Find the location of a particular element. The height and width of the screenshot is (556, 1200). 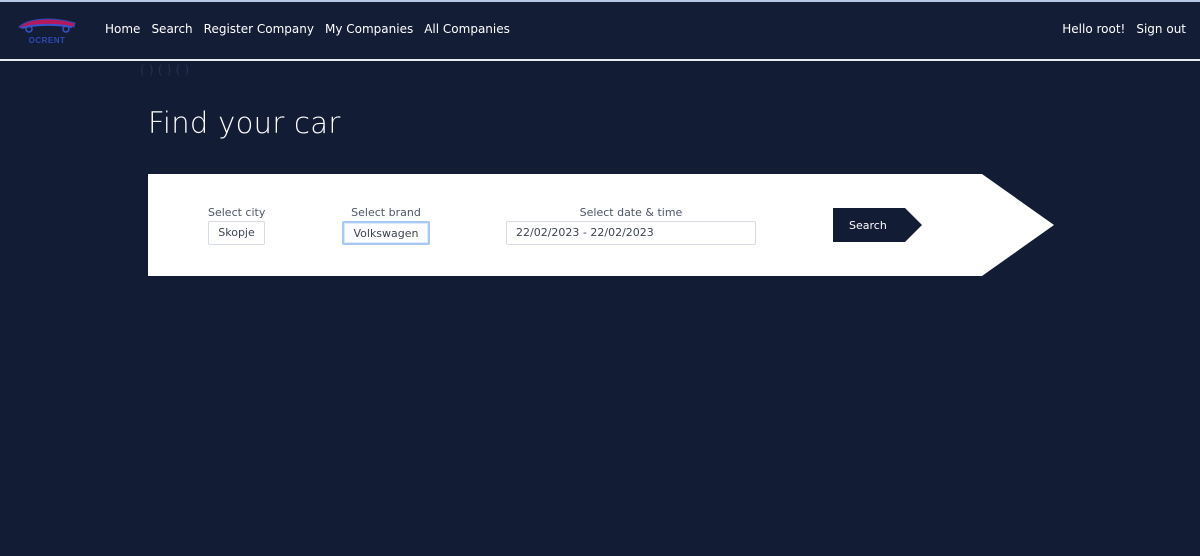

user-menu: Hello root! Sign out is located at coordinates (1124, 29).